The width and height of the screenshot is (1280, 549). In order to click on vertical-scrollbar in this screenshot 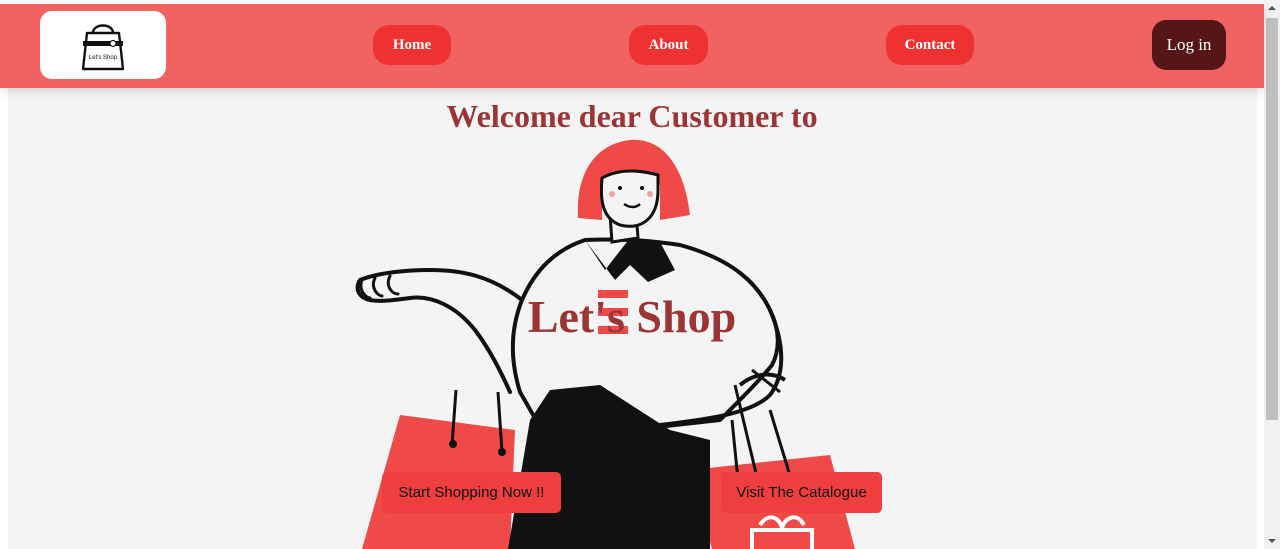, I will do `click(1272, 274)`.